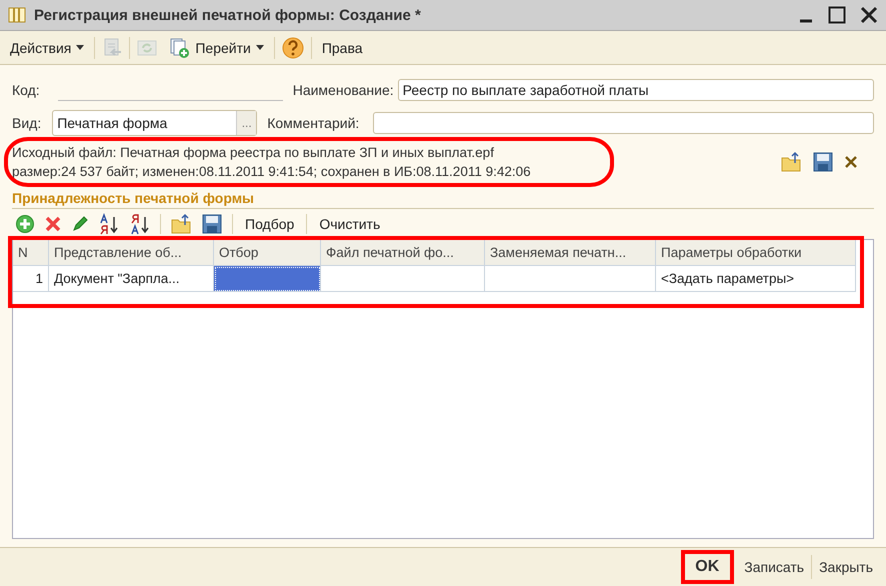 The height and width of the screenshot is (586, 886). I want to click on footer-button: OK, so click(708, 567).